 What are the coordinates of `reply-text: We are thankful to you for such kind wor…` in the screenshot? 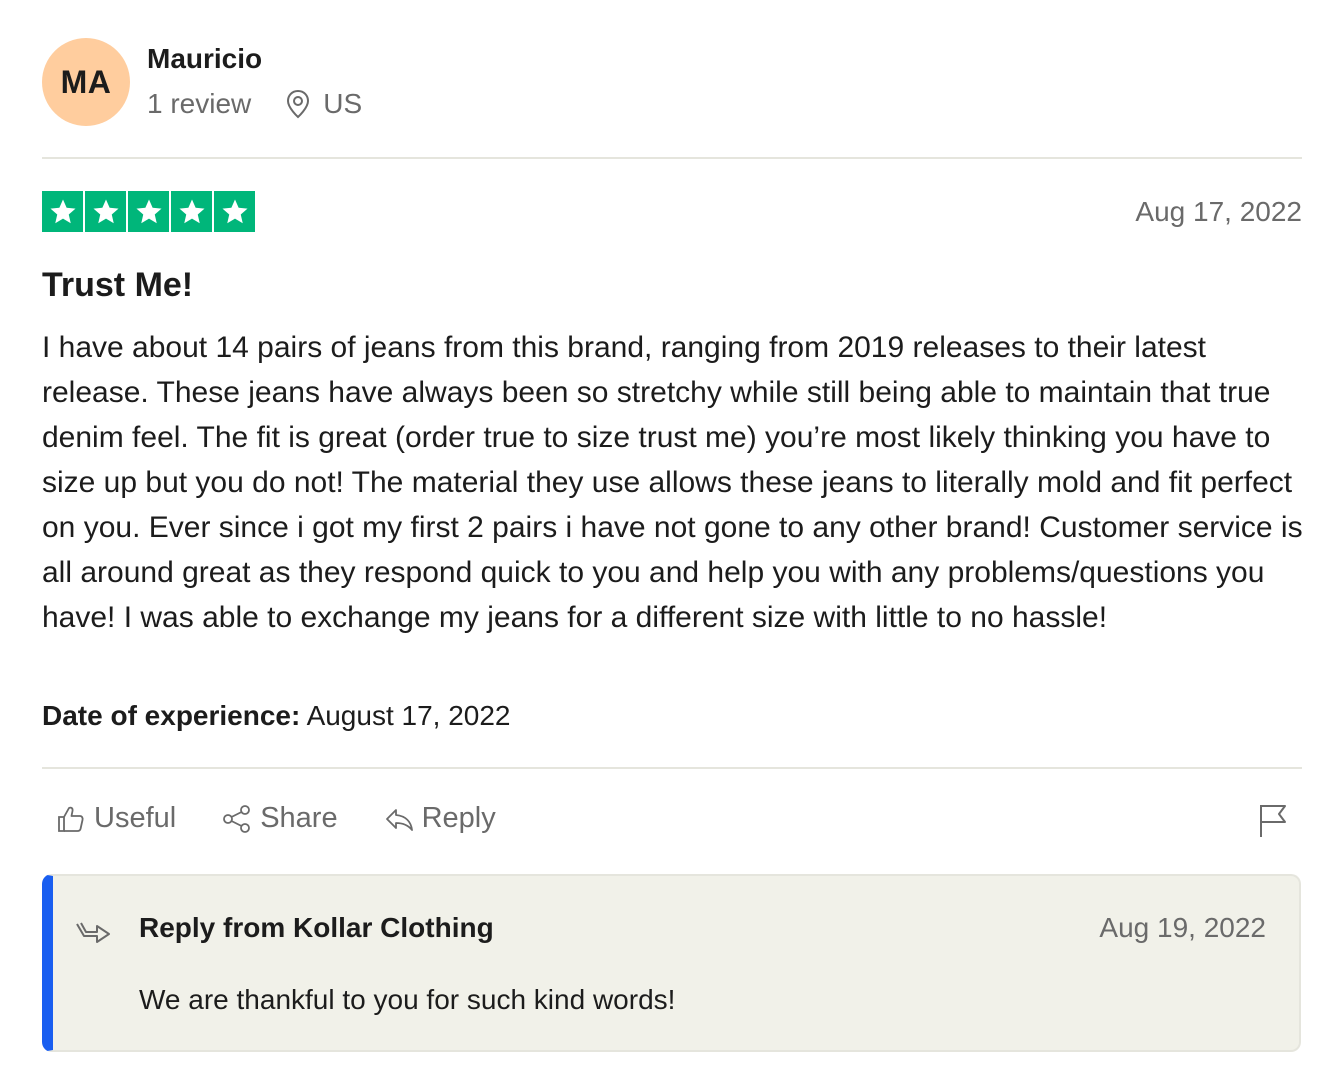 It's located at (407, 999).